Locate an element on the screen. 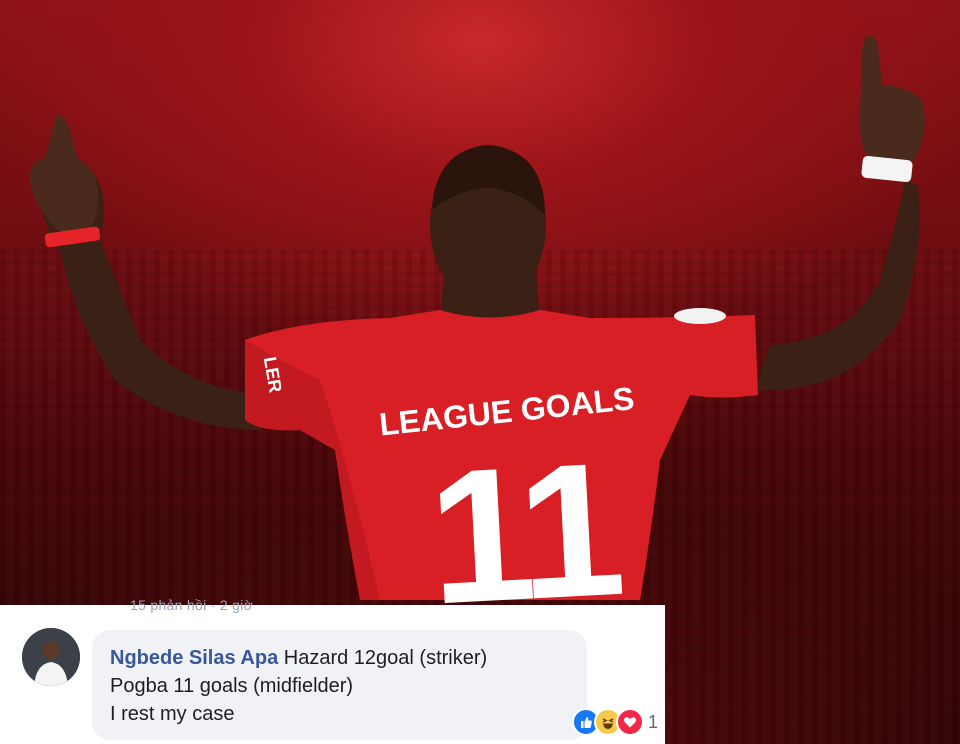  comment-text-2: Pogba 11 goals (midfielder) is located at coordinates (232, 686).